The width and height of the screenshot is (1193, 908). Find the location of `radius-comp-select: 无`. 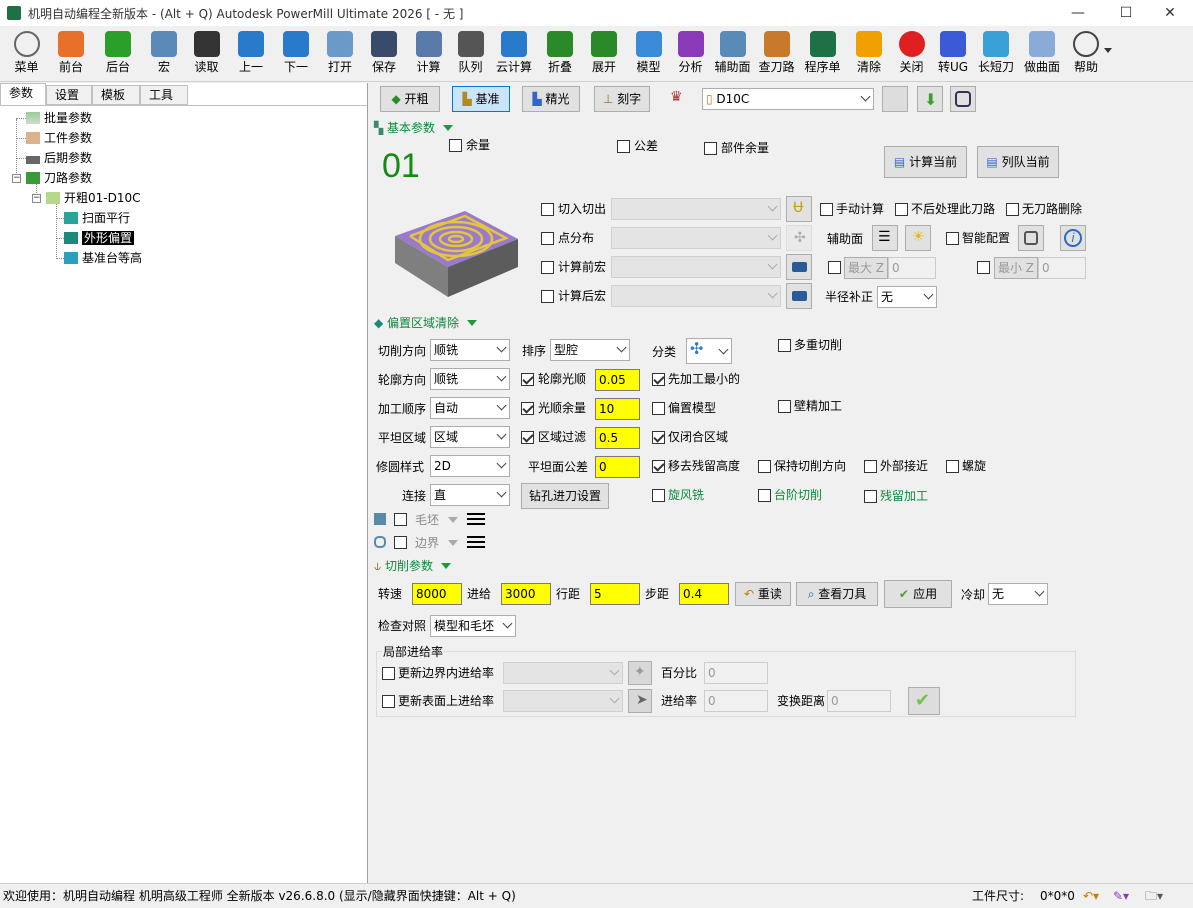

radius-comp-select: 无 is located at coordinates (907, 297).